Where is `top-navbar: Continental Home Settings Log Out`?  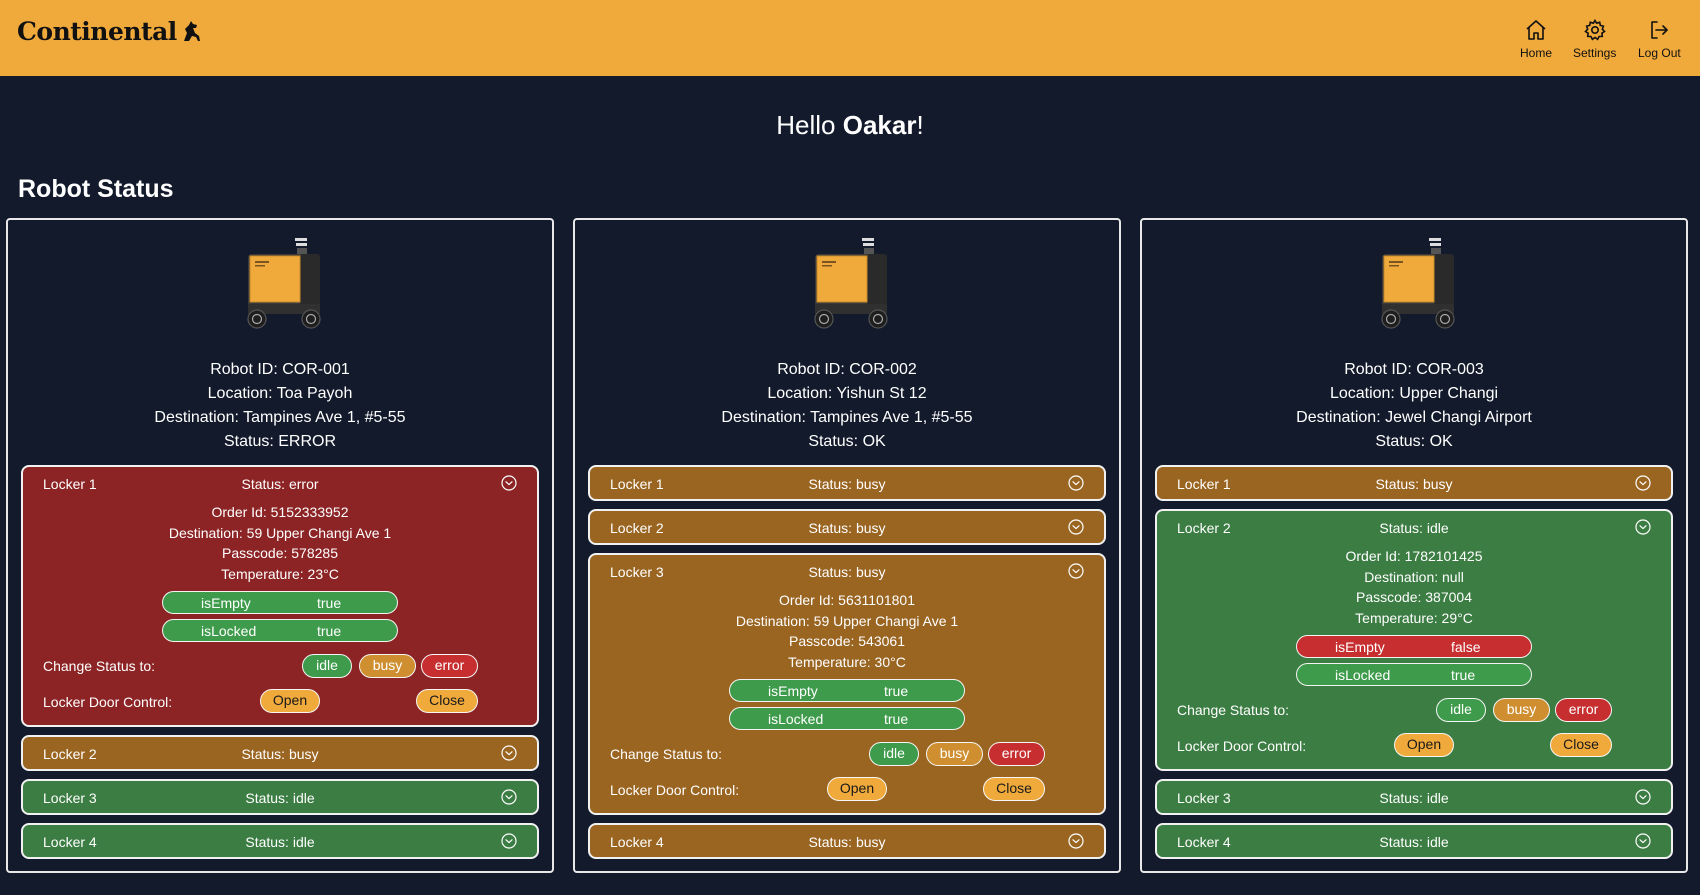
top-navbar: Continental Home Settings Log Out is located at coordinates (850, 38).